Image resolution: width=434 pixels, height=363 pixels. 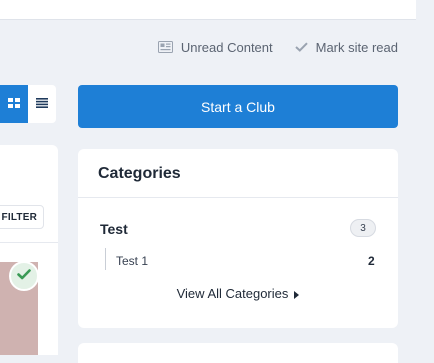 I want to click on activity-actions: Unread Content Mark site read, so click(x=277, y=47).